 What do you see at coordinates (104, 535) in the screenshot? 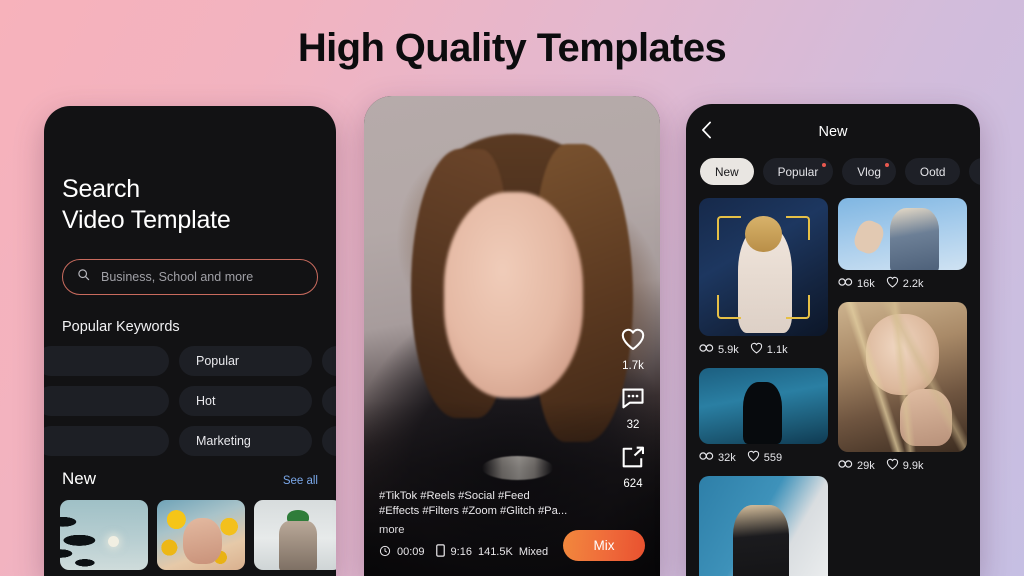
I see `moon-branches-thumbnail` at bounding box center [104, 535].